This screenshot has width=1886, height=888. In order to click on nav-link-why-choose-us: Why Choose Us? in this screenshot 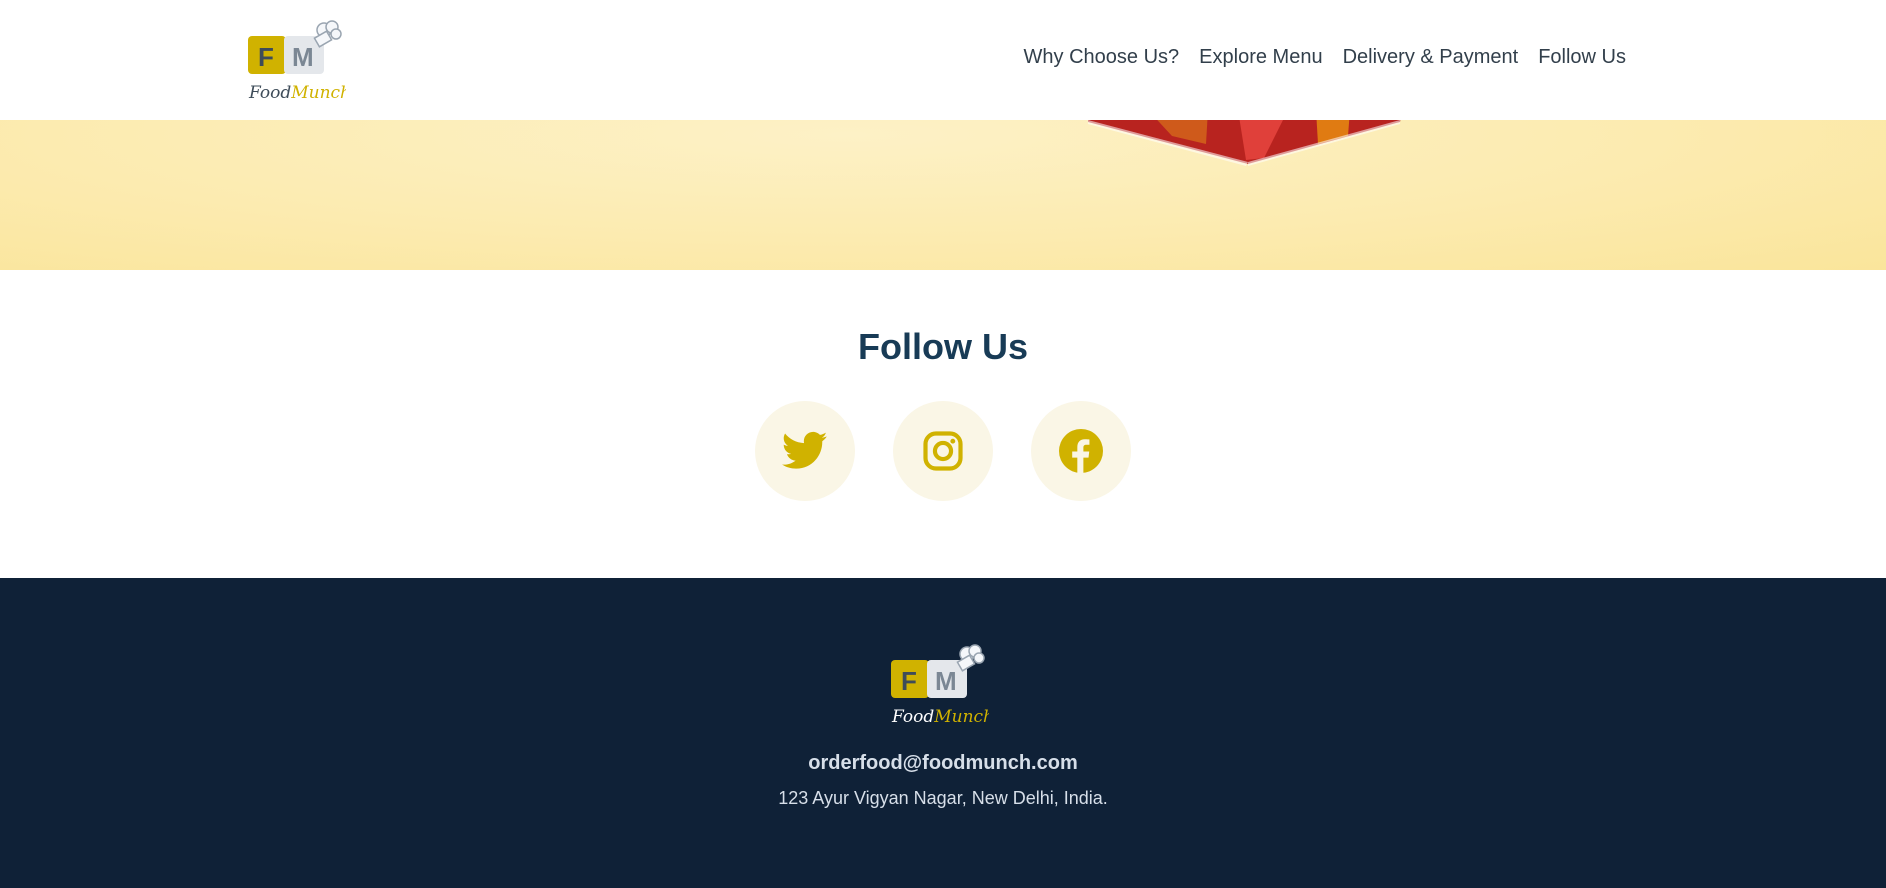, I will do `click(1102, 57)`.